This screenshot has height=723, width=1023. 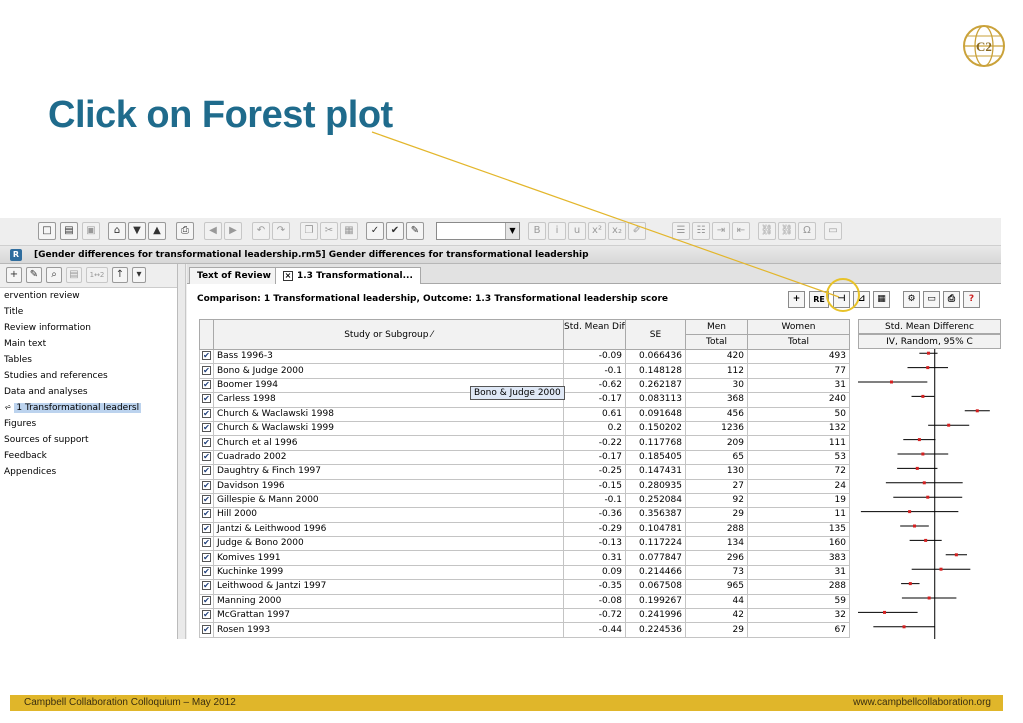 I want to click on notes-icon: ▤, so click(x=74, y=275).